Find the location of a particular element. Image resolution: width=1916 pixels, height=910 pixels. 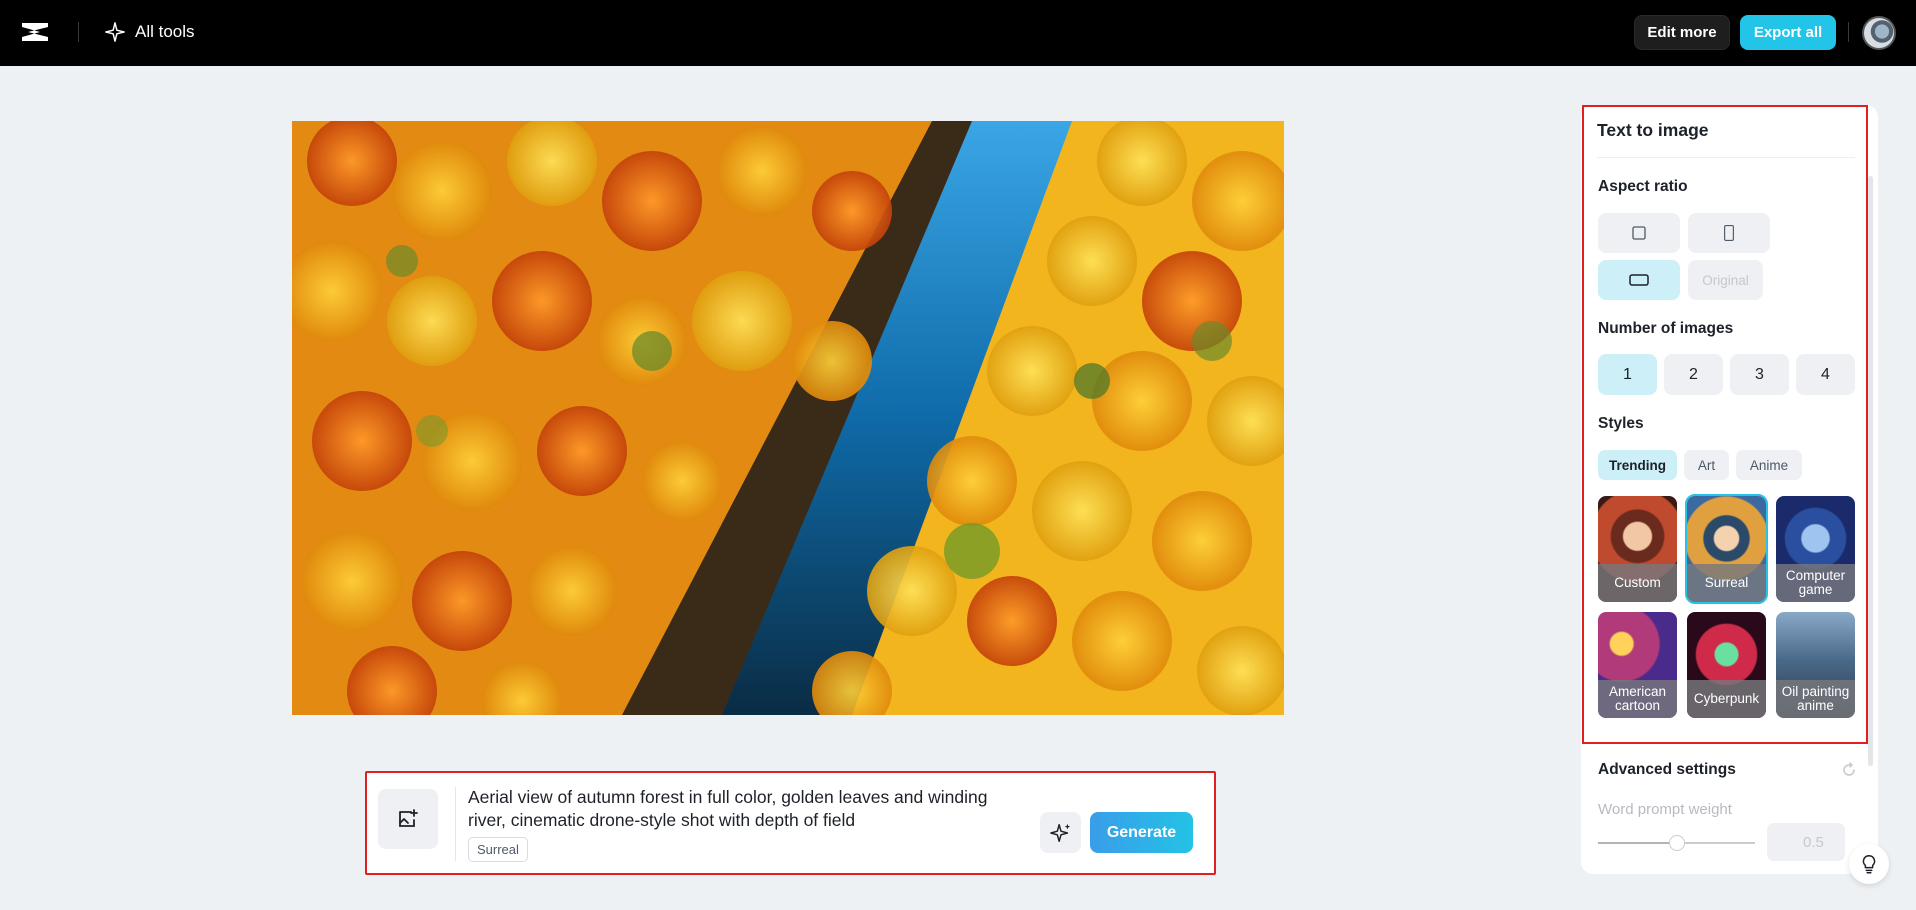

advanced-settings-label: Advanced settings is located at coordinates (1667, 769).